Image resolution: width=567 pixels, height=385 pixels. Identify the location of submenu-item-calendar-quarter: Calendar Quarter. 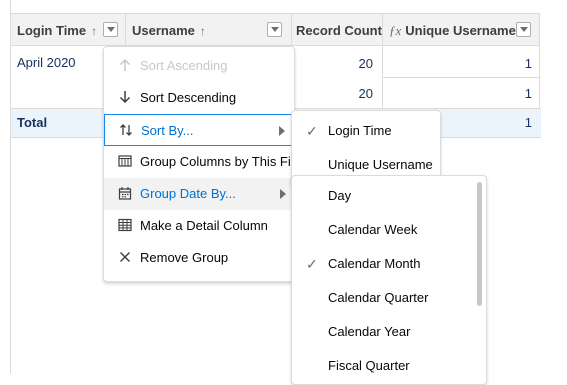
(389, 298).